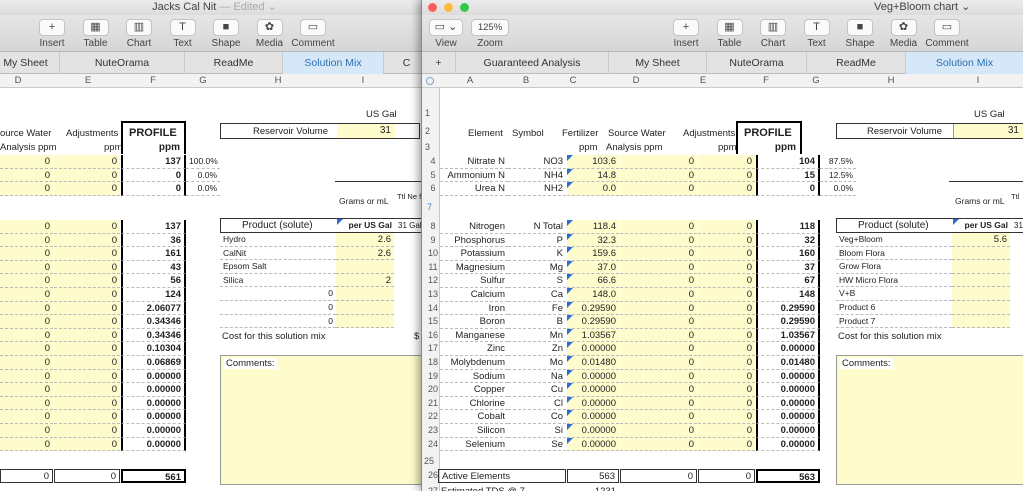 This screenshot has width=1023, height=491. I want to click on tab-guaranteed-analysis: Guaranteed Analysis, so click(532, 63).